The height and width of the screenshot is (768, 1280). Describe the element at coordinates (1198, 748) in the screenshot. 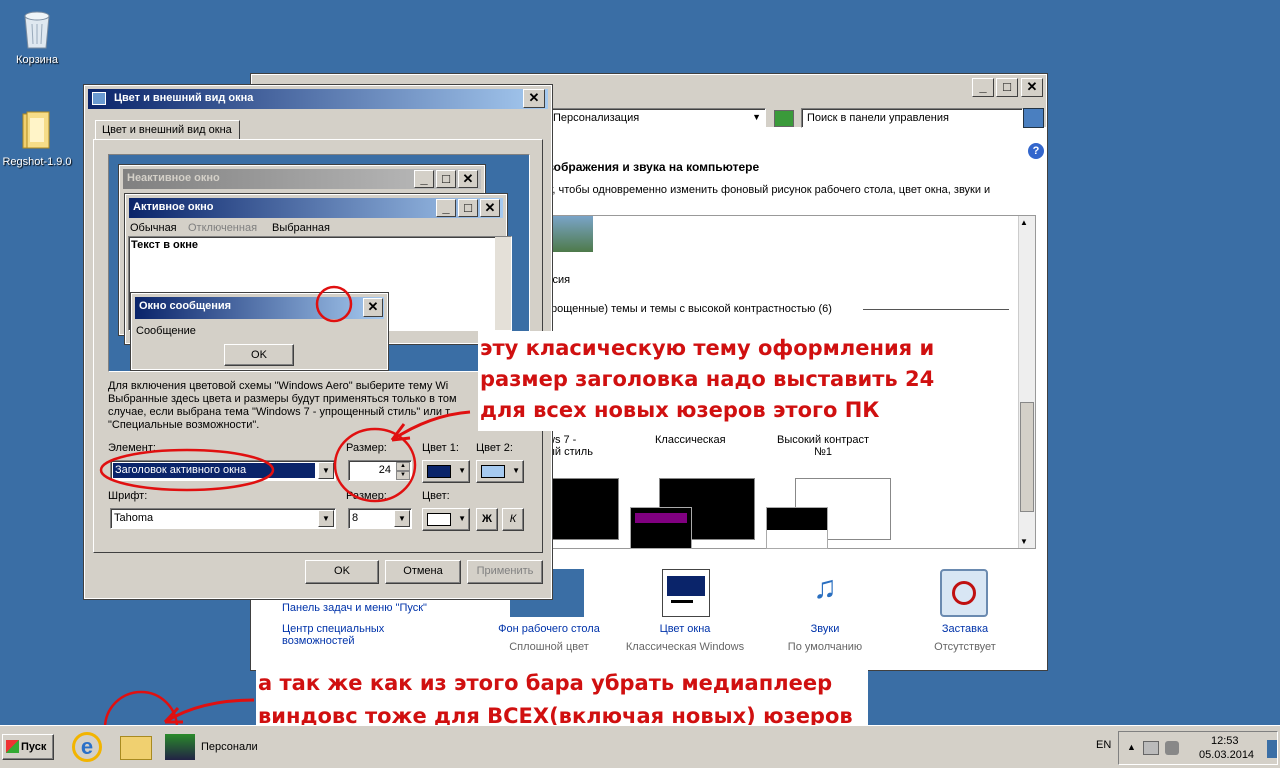

I see `system-tray: ▲ 12:53 05.03.2014` at that location.